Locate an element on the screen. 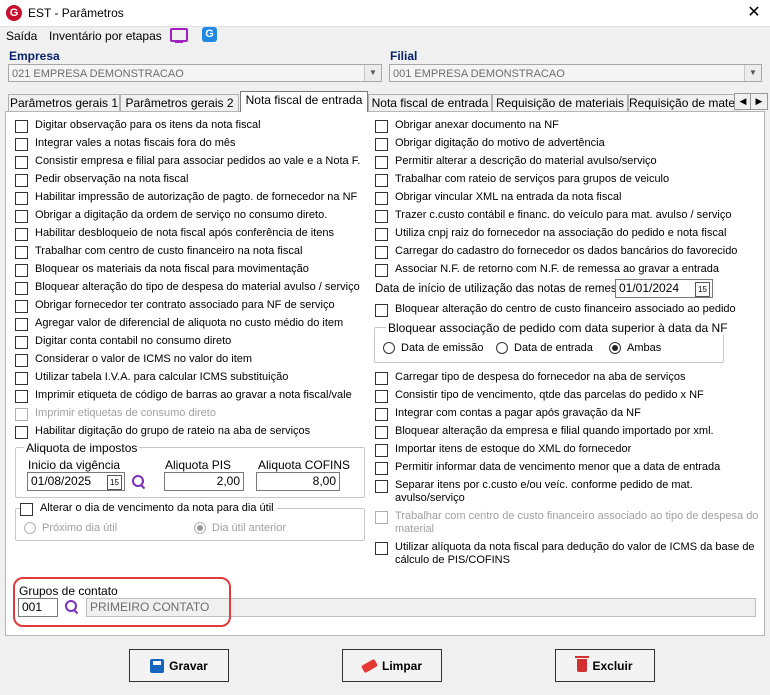 Image resolution: width=770 pixels, height=695 pixels. close-icon: ✕ is located at coordinates (754, 13).